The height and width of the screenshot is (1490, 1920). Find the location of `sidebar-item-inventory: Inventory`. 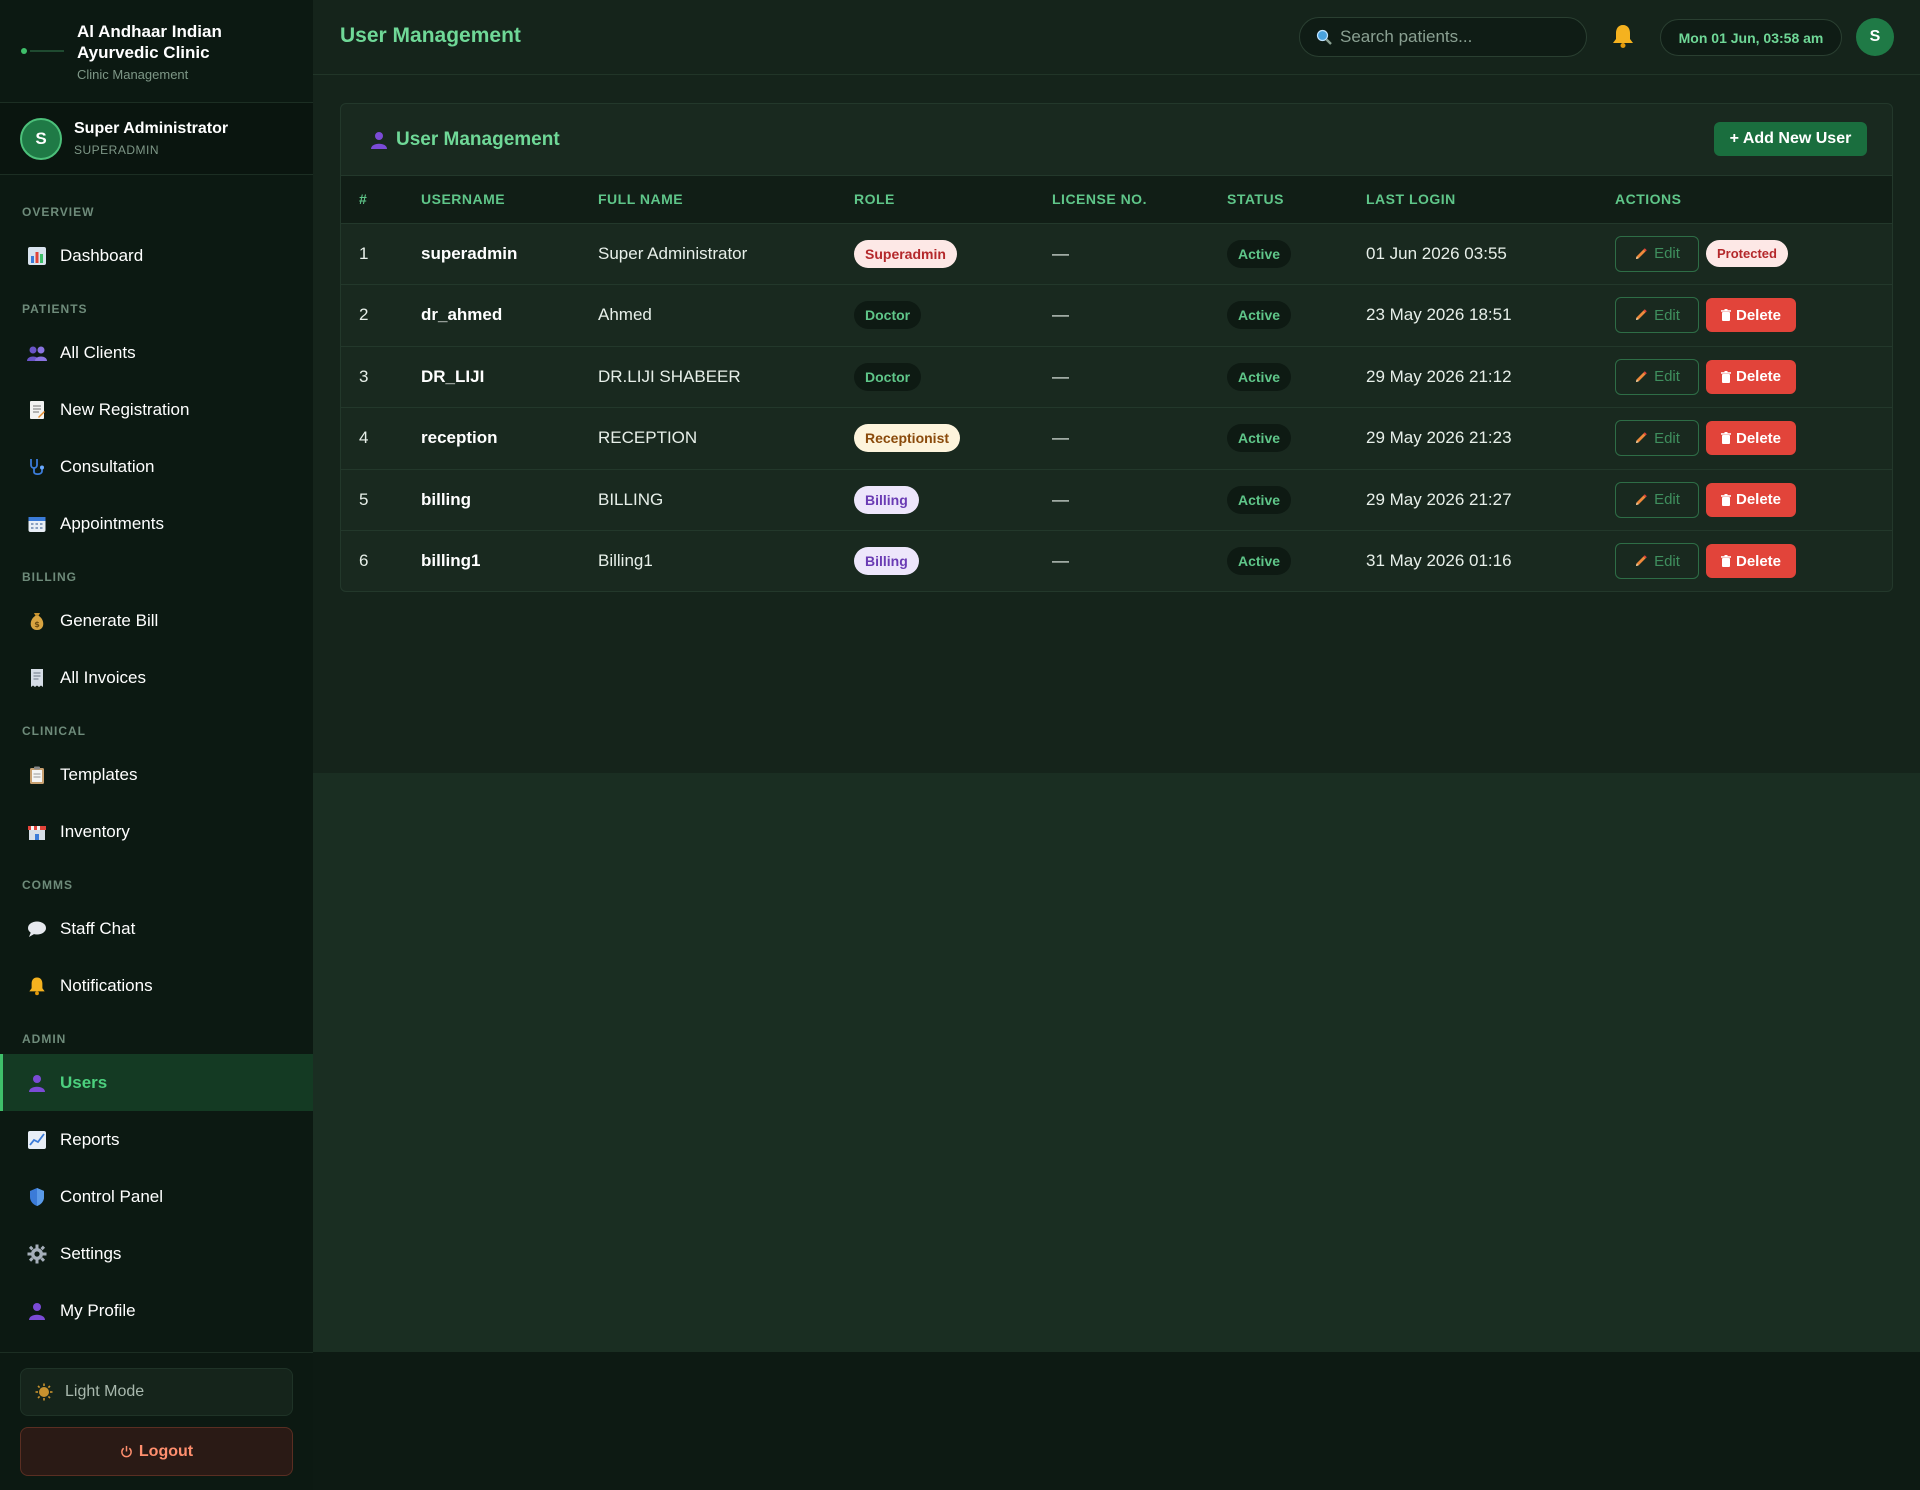

sidebar-item-inventory: Inventory is located at coordinates (156, 831).